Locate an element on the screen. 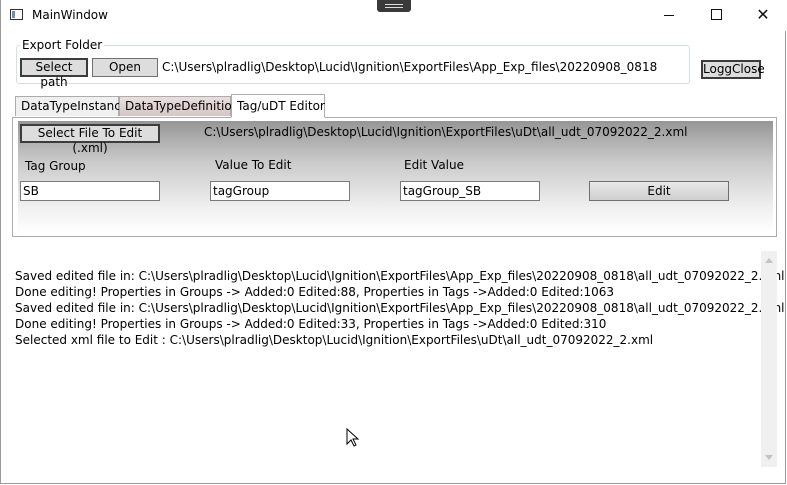 The height and width of the screenshot is (485, 787). mouse-cursor-icon is located at coordinates (353, 437).